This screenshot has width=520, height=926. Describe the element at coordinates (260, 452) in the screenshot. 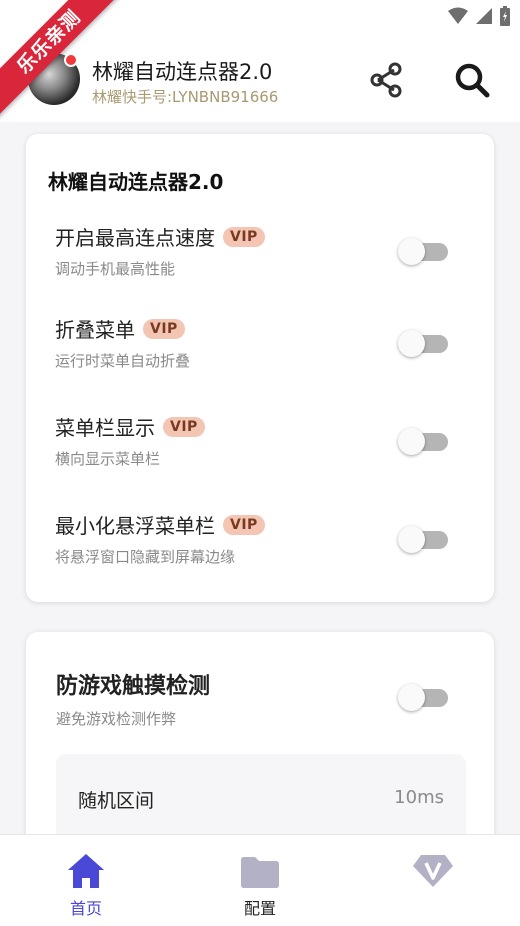

I see `setting-menu-bar-display: 菜单栏显示 VIP 横向显示菜单栏` at that location.